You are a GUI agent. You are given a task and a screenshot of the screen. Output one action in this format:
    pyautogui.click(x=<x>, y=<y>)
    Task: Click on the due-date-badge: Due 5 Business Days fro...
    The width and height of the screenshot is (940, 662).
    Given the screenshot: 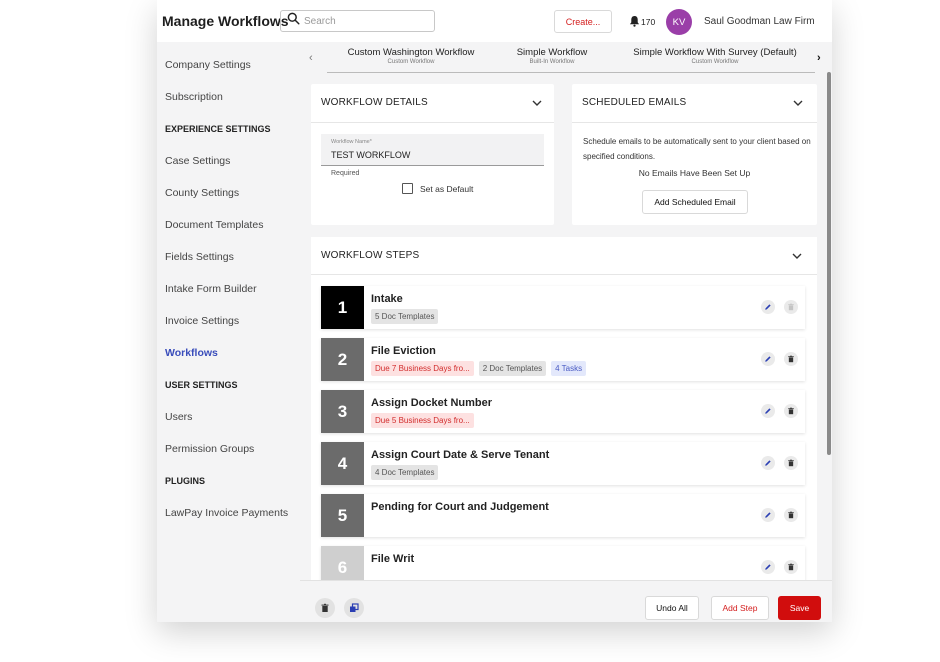 What is the action you would take?
    pyautogui.click(x=422, y=420)
    